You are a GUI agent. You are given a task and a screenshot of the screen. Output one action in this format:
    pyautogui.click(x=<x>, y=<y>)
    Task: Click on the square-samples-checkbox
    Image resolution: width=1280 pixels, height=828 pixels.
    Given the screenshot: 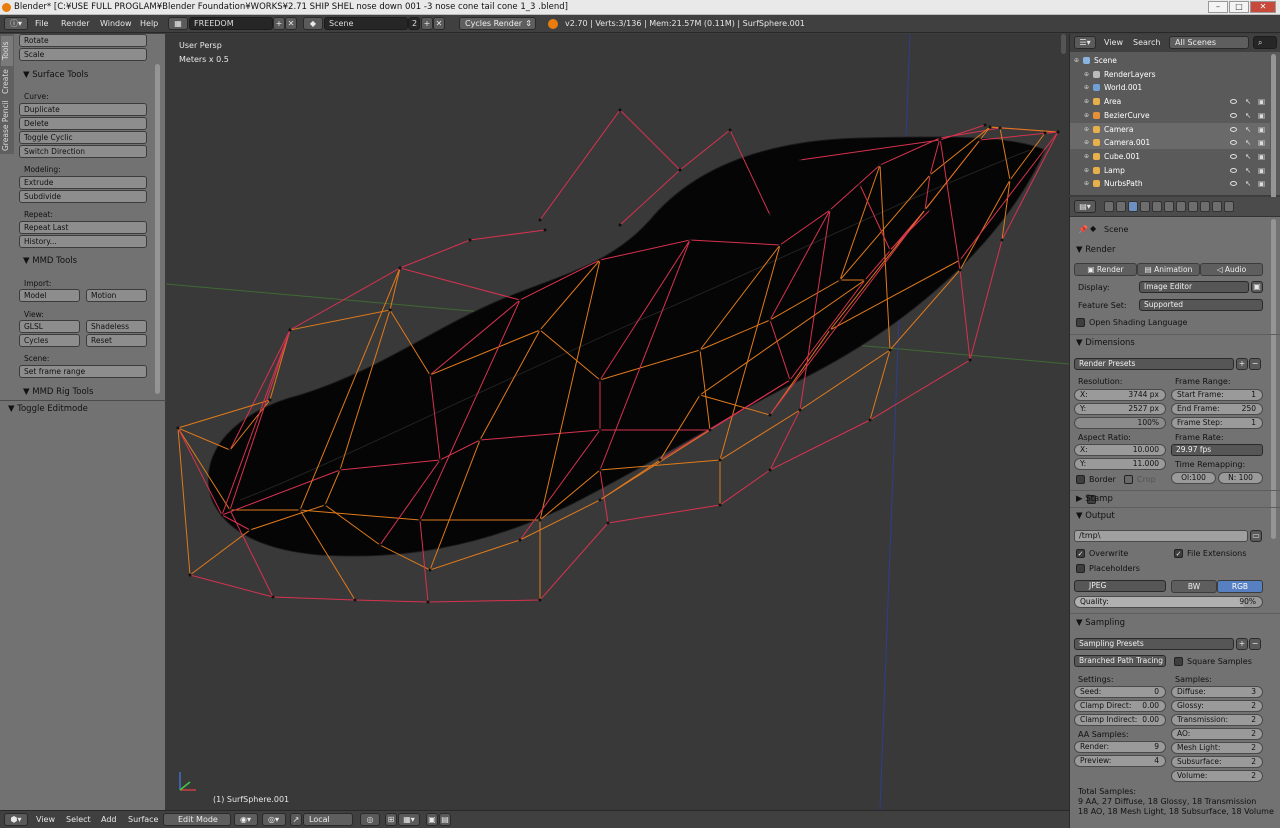 What is the action you would take?
    pyautogui.click(x=1178, y=661)
    